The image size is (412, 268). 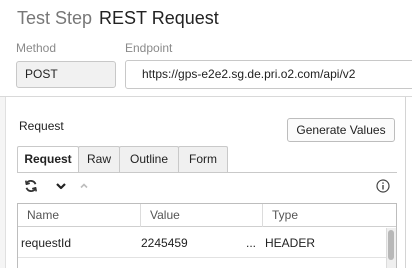 What do you see at coordinates (383, 186) in the screenshot?
I see `info-icon` at bounding box center [383, 186].